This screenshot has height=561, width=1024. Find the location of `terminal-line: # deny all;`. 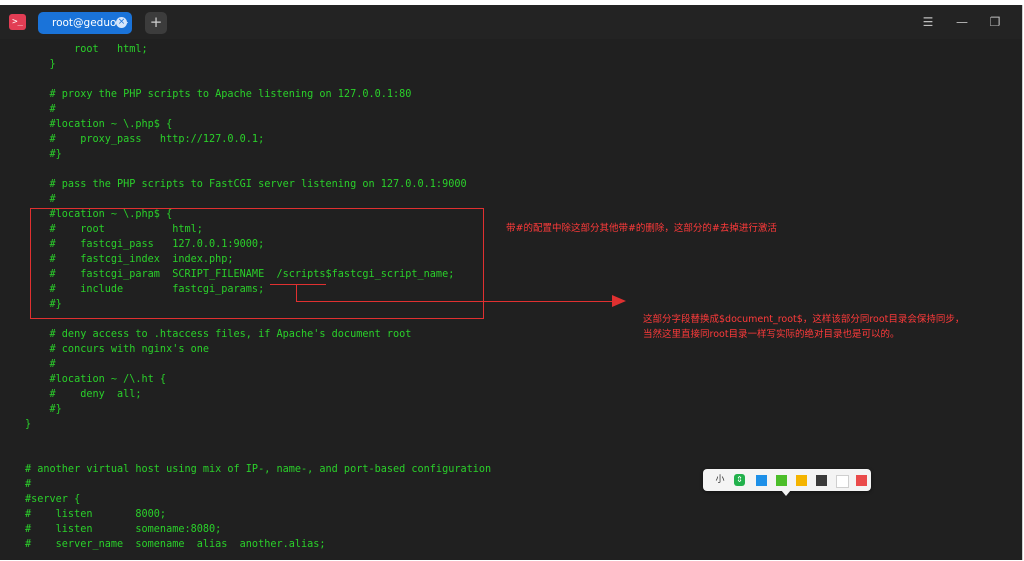

terminal-line: # deny all; is located at coordinates (83, 394).